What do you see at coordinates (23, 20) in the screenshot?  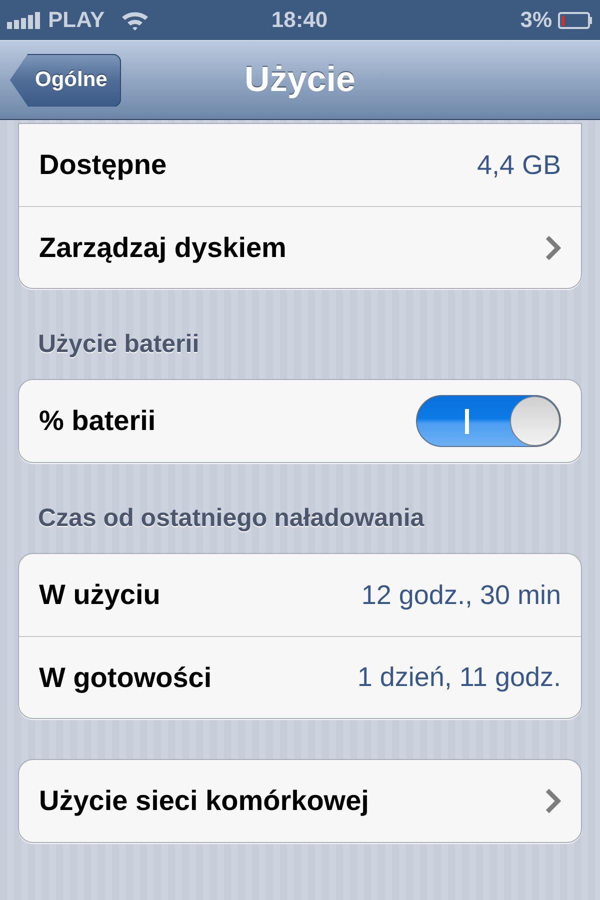 I see `signal-bars-icon` at bounding box center [23, 20].